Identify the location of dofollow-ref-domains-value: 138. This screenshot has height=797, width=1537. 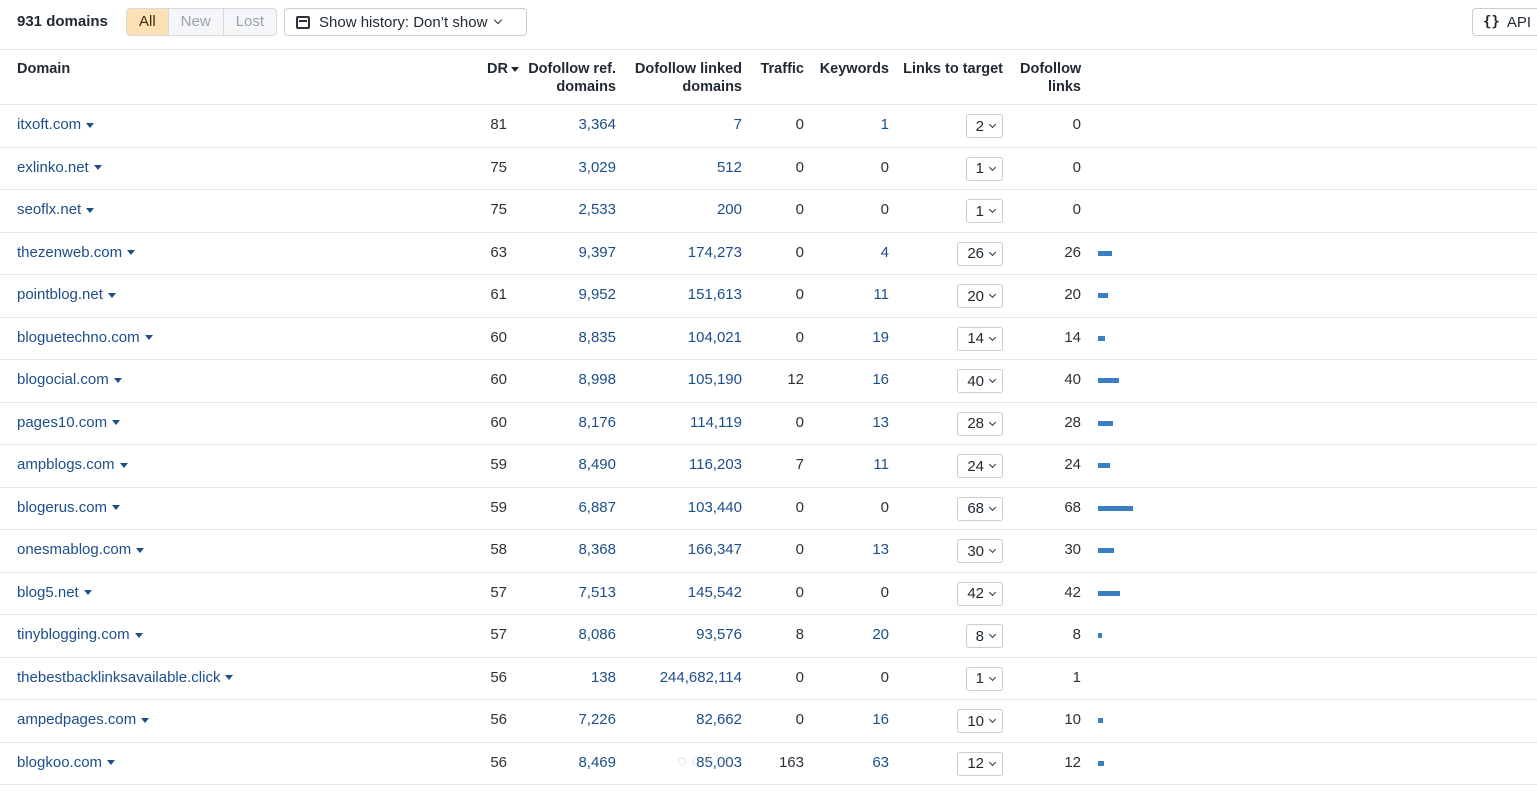
(568, 678).